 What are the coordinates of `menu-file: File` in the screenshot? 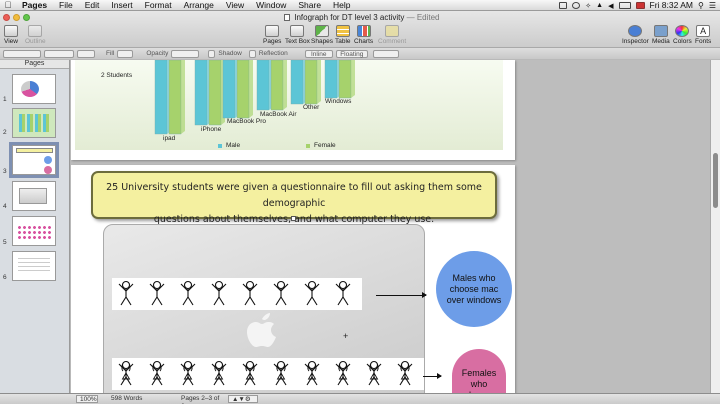 It's located at (66, 5).